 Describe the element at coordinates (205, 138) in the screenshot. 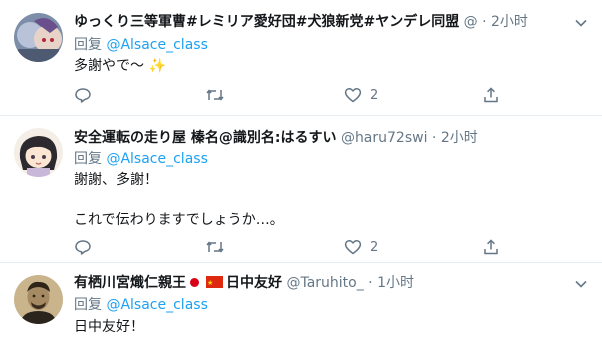

I see `display-name: 安全運転の走り屋 榛名@識別名:はるすい` at that location.